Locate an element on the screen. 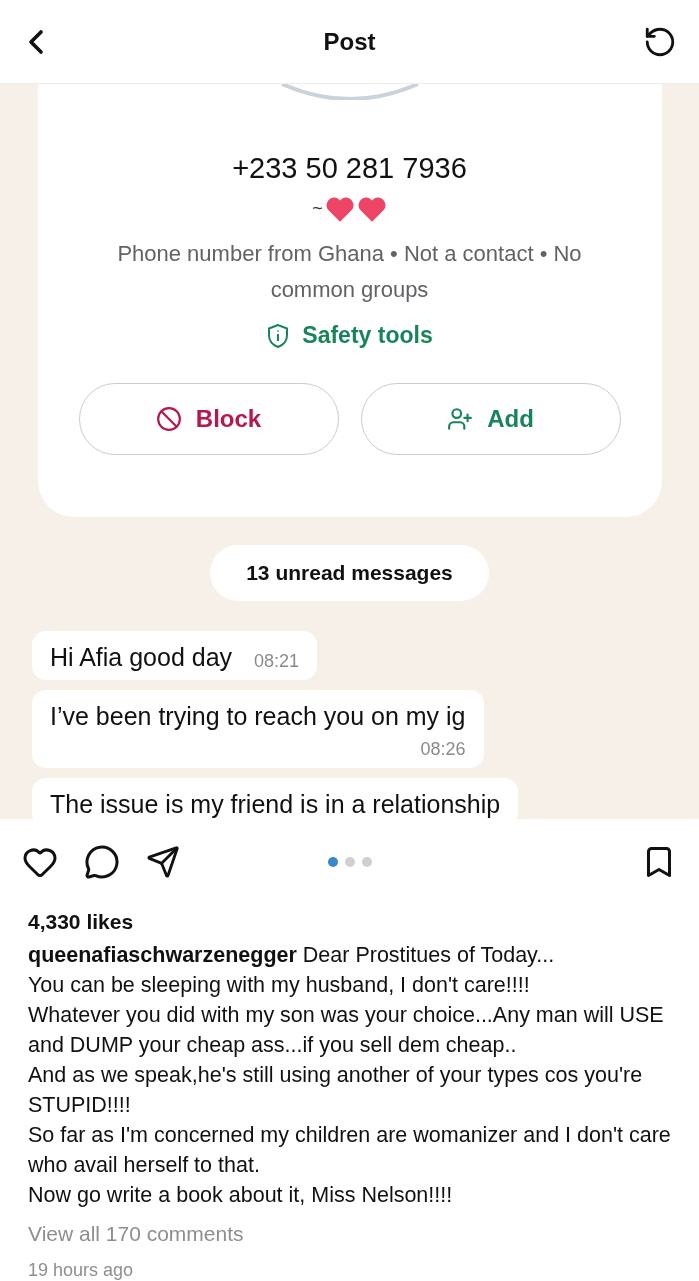 The image size is (699, 1281). about-text: ~ is located at coordinates (317, 209).